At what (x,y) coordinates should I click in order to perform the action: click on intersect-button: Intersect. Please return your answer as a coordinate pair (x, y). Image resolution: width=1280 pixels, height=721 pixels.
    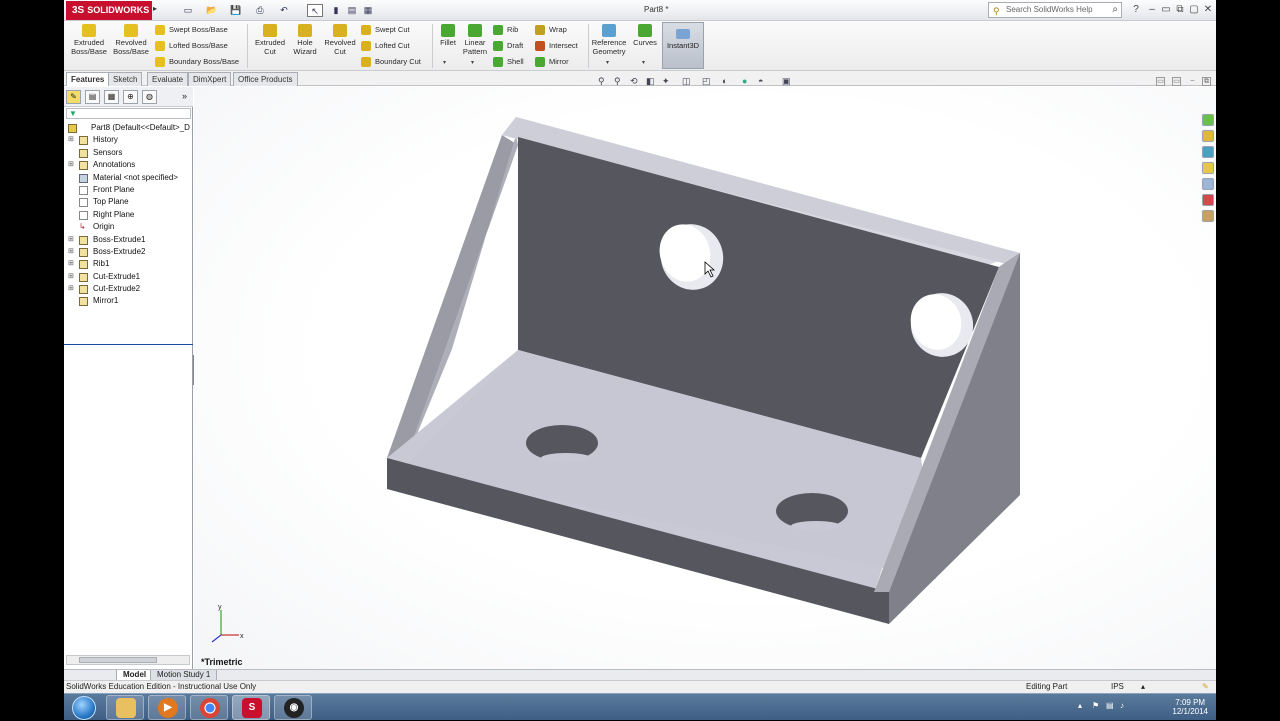
    Looking at the image, I should click on (556, 45).